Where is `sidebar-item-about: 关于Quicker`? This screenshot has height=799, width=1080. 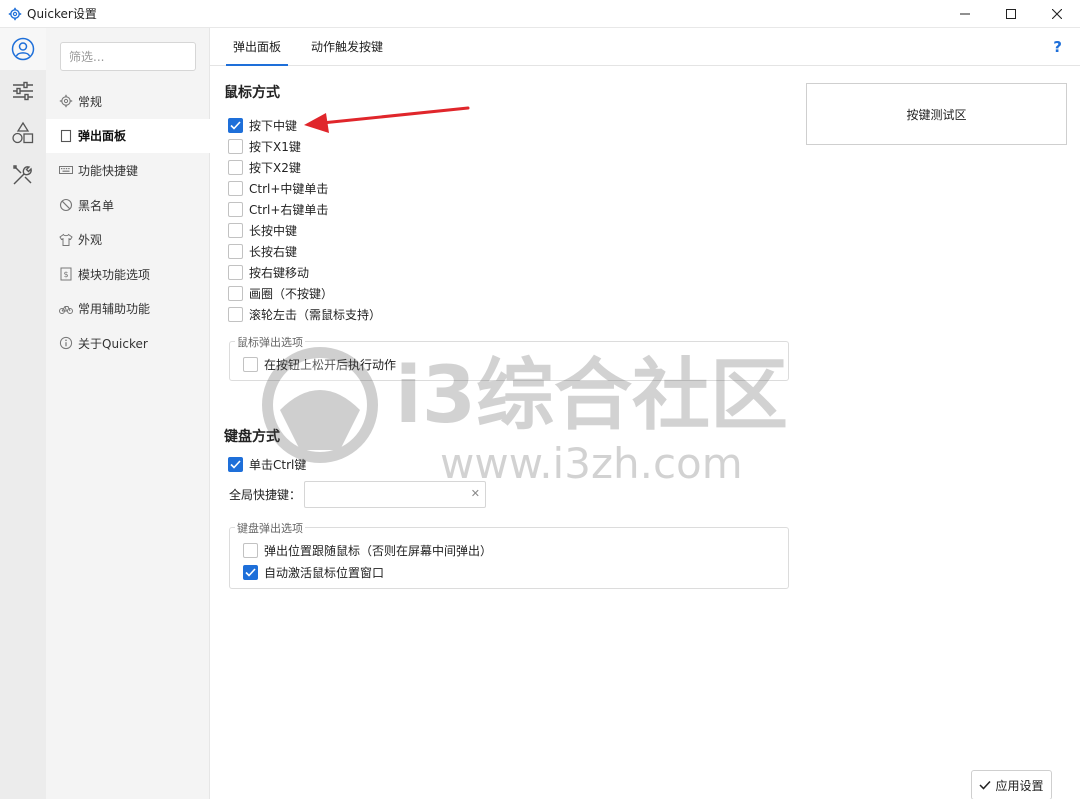 sidebar-item-about: 关于Quicker is located at coordinates (128, 343).